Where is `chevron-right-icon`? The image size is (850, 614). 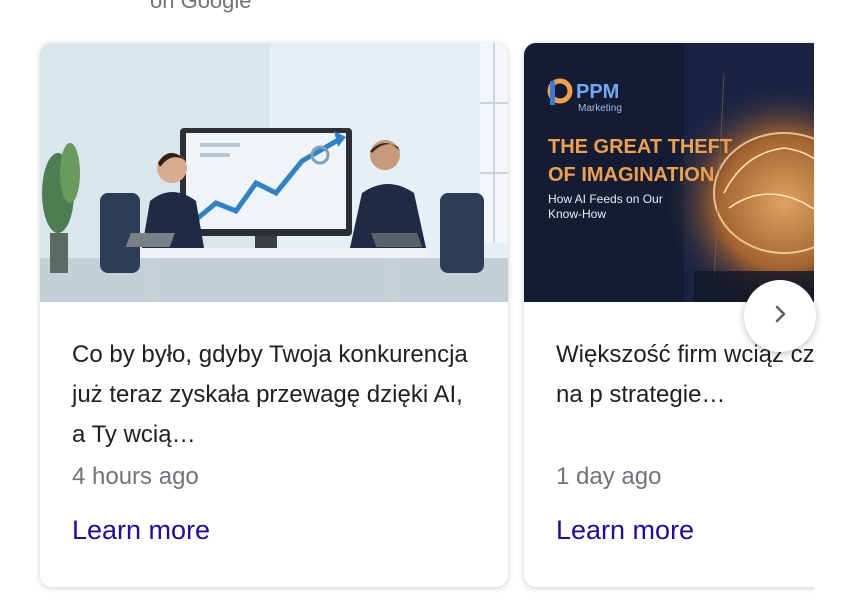 chevron-right-icon is located at coordinates (780, 316).